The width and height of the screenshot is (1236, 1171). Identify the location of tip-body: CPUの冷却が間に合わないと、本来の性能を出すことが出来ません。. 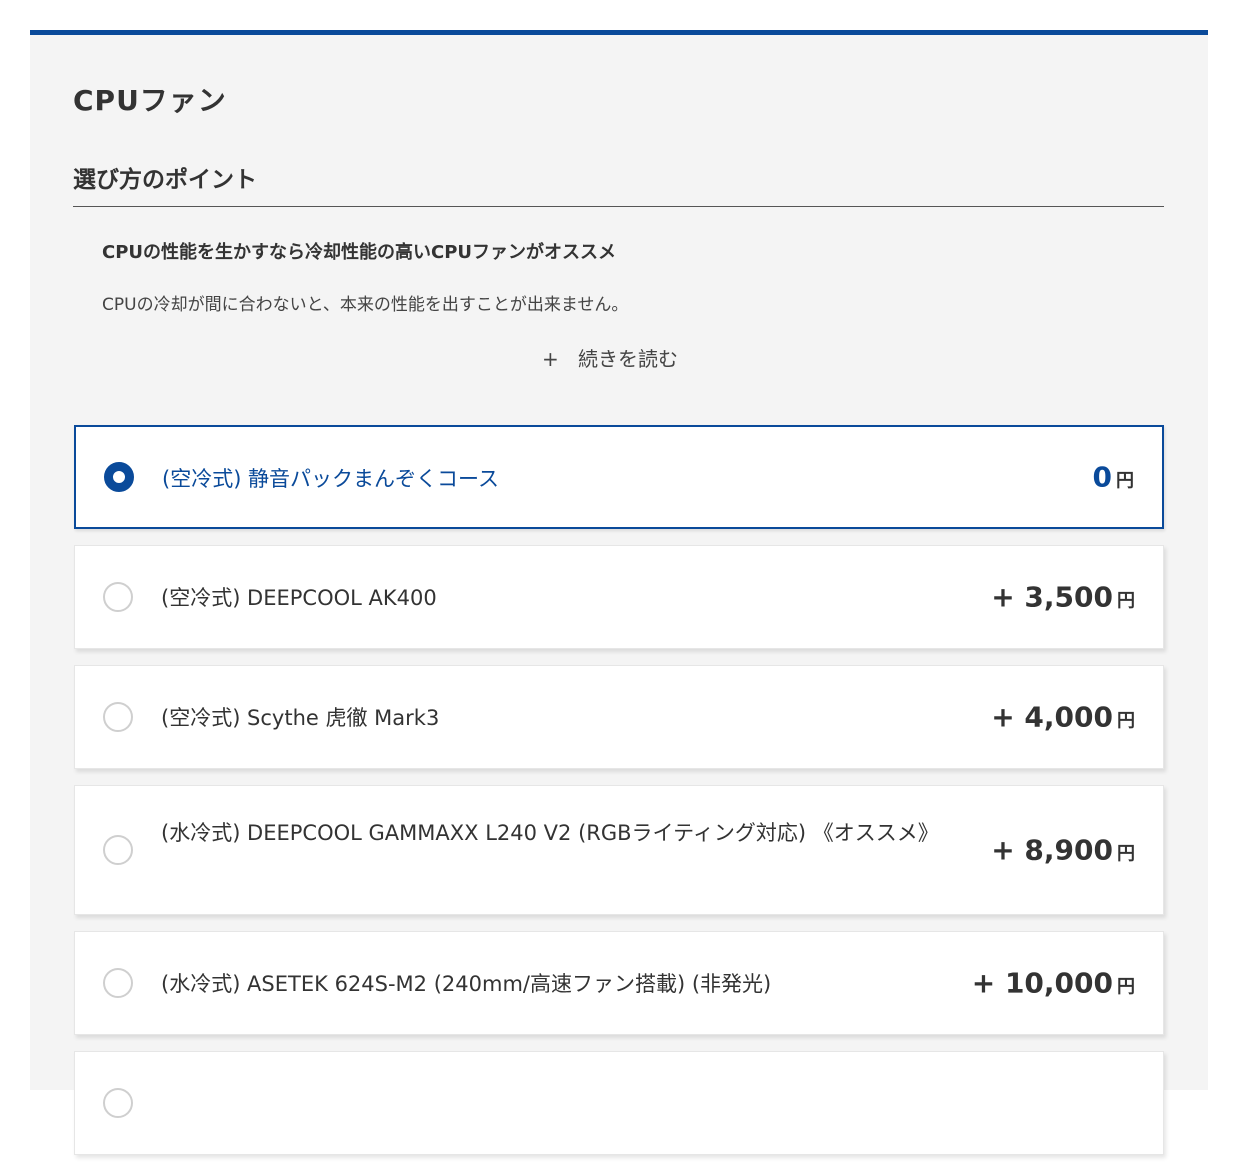
(365, 305).